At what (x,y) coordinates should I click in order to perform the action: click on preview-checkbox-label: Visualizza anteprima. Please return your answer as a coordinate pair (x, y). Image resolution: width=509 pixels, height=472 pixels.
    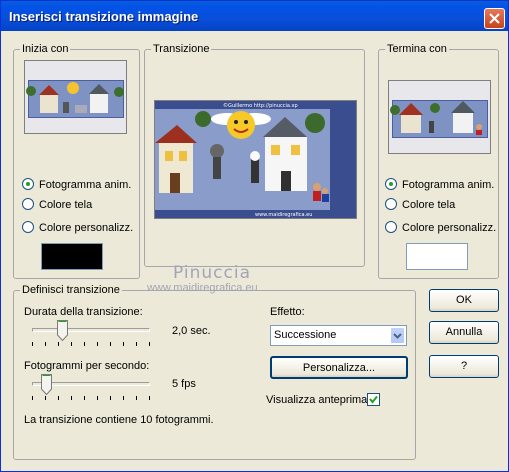
    Looking at the image, I should click on (317, 400).